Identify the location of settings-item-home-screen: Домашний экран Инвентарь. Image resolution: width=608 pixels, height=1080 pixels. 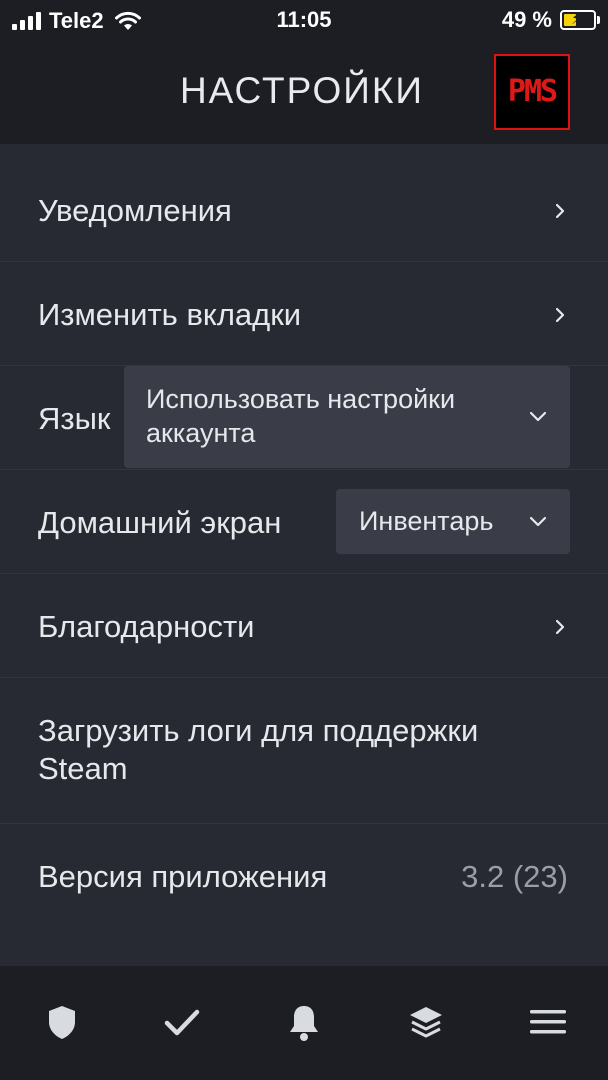
(304, 522).